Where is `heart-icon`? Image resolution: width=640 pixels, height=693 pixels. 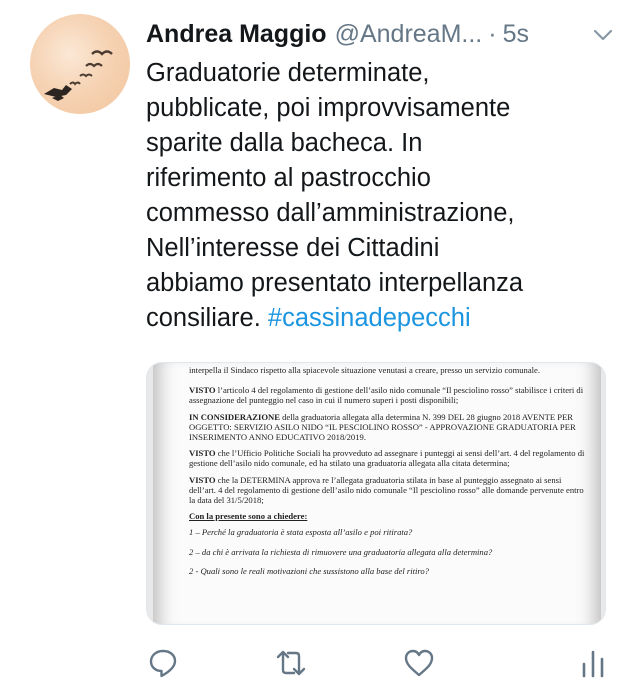
heart-icon is located at coordinates (419, 663).